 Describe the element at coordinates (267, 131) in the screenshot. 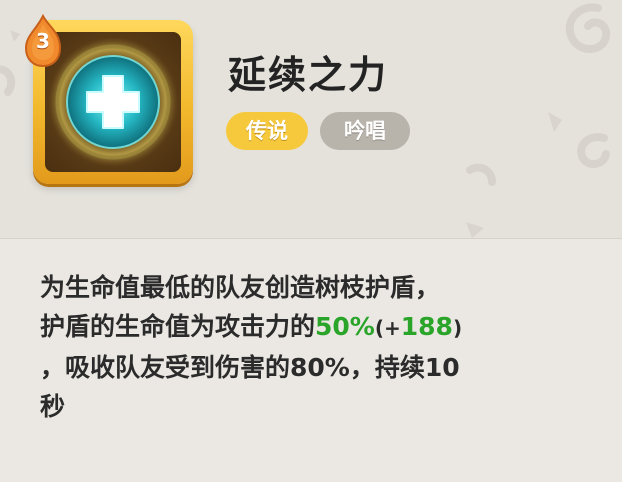

I see `rarity-tag: 传说` at that location.